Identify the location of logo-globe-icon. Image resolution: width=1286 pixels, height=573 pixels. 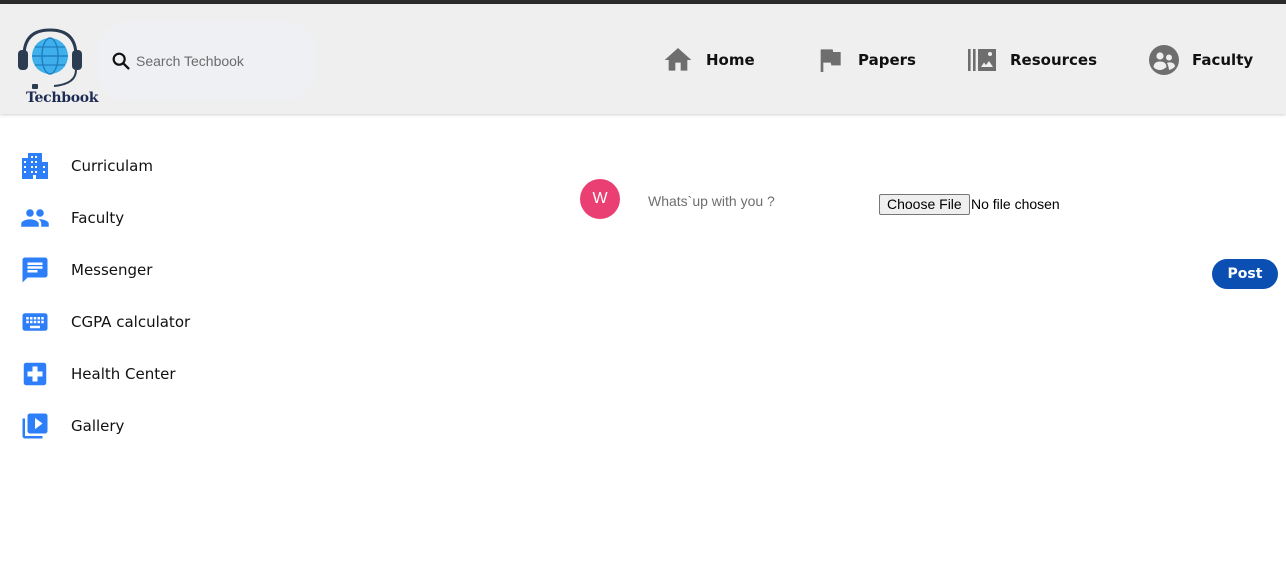
(50, 58).